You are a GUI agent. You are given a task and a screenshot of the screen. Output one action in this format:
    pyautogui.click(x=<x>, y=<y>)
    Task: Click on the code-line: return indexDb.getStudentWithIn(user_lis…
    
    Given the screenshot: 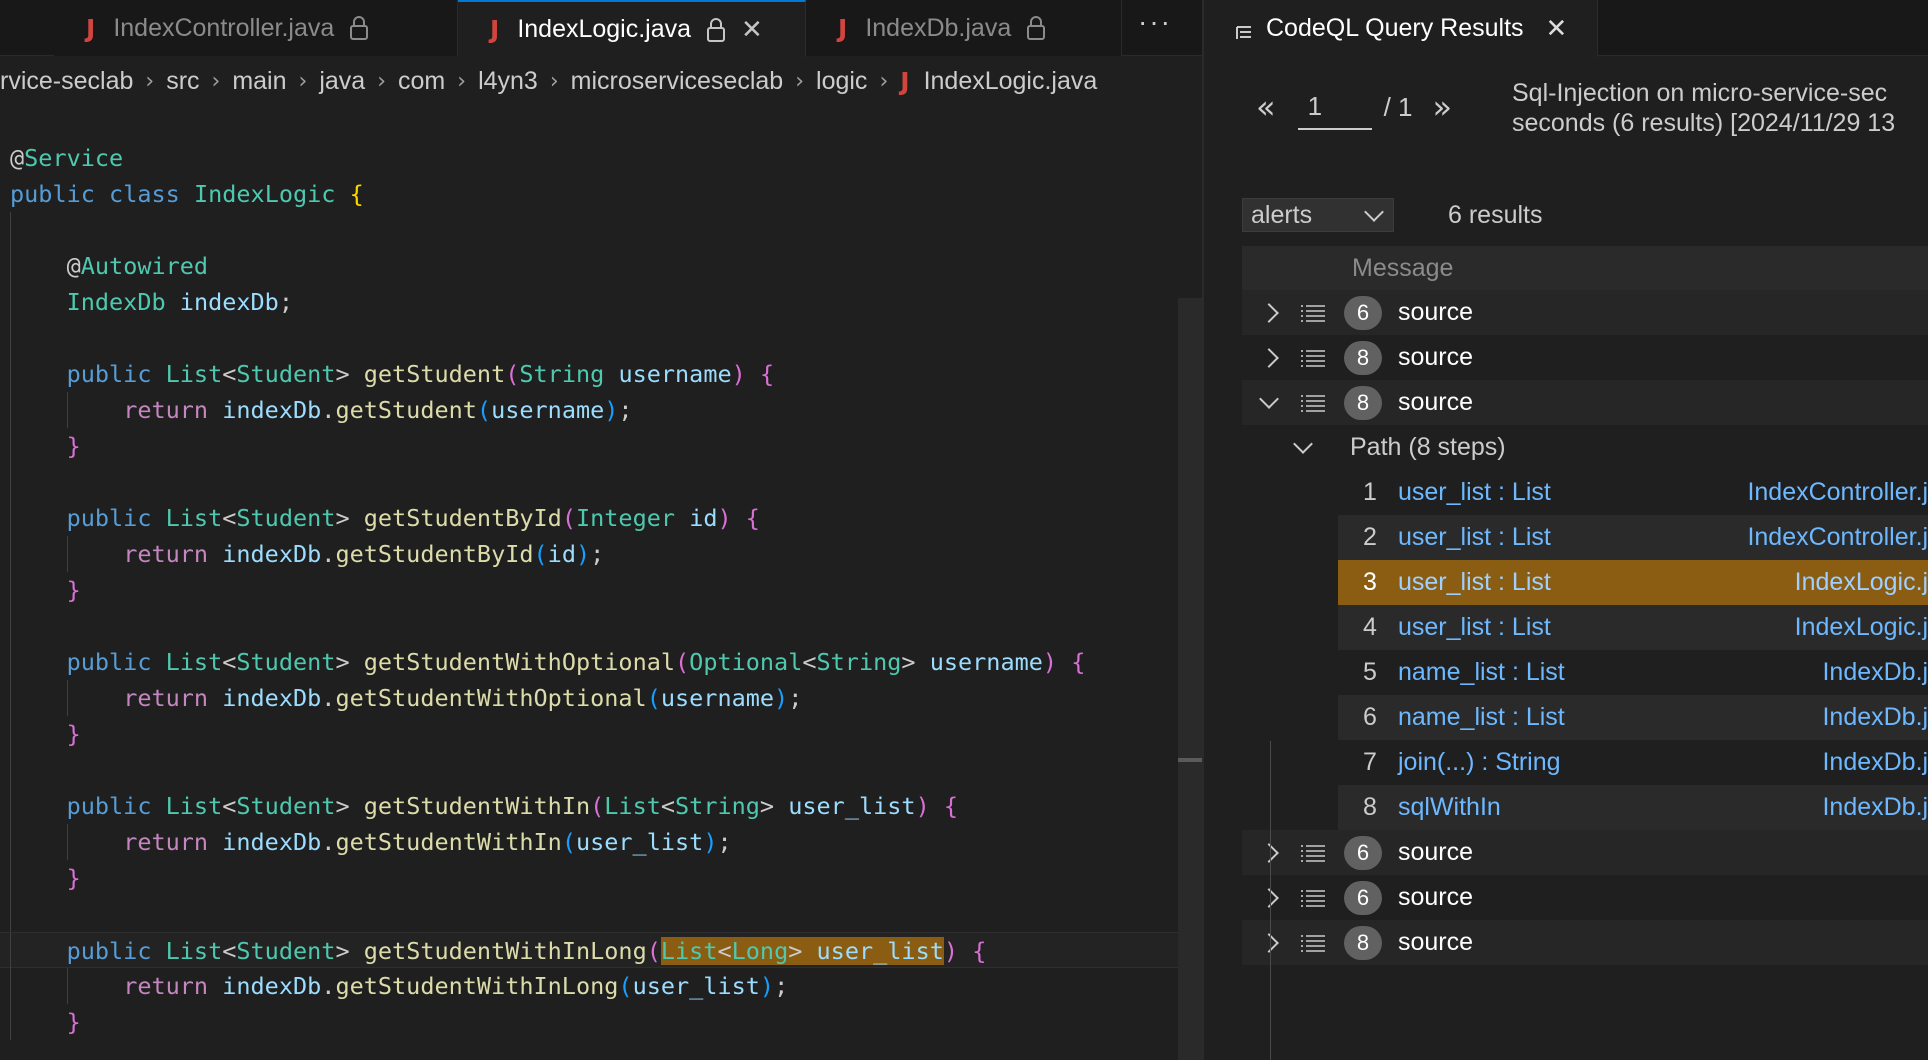 What is the action you would take?
    pyautogui.click(x=589, y=842)
    